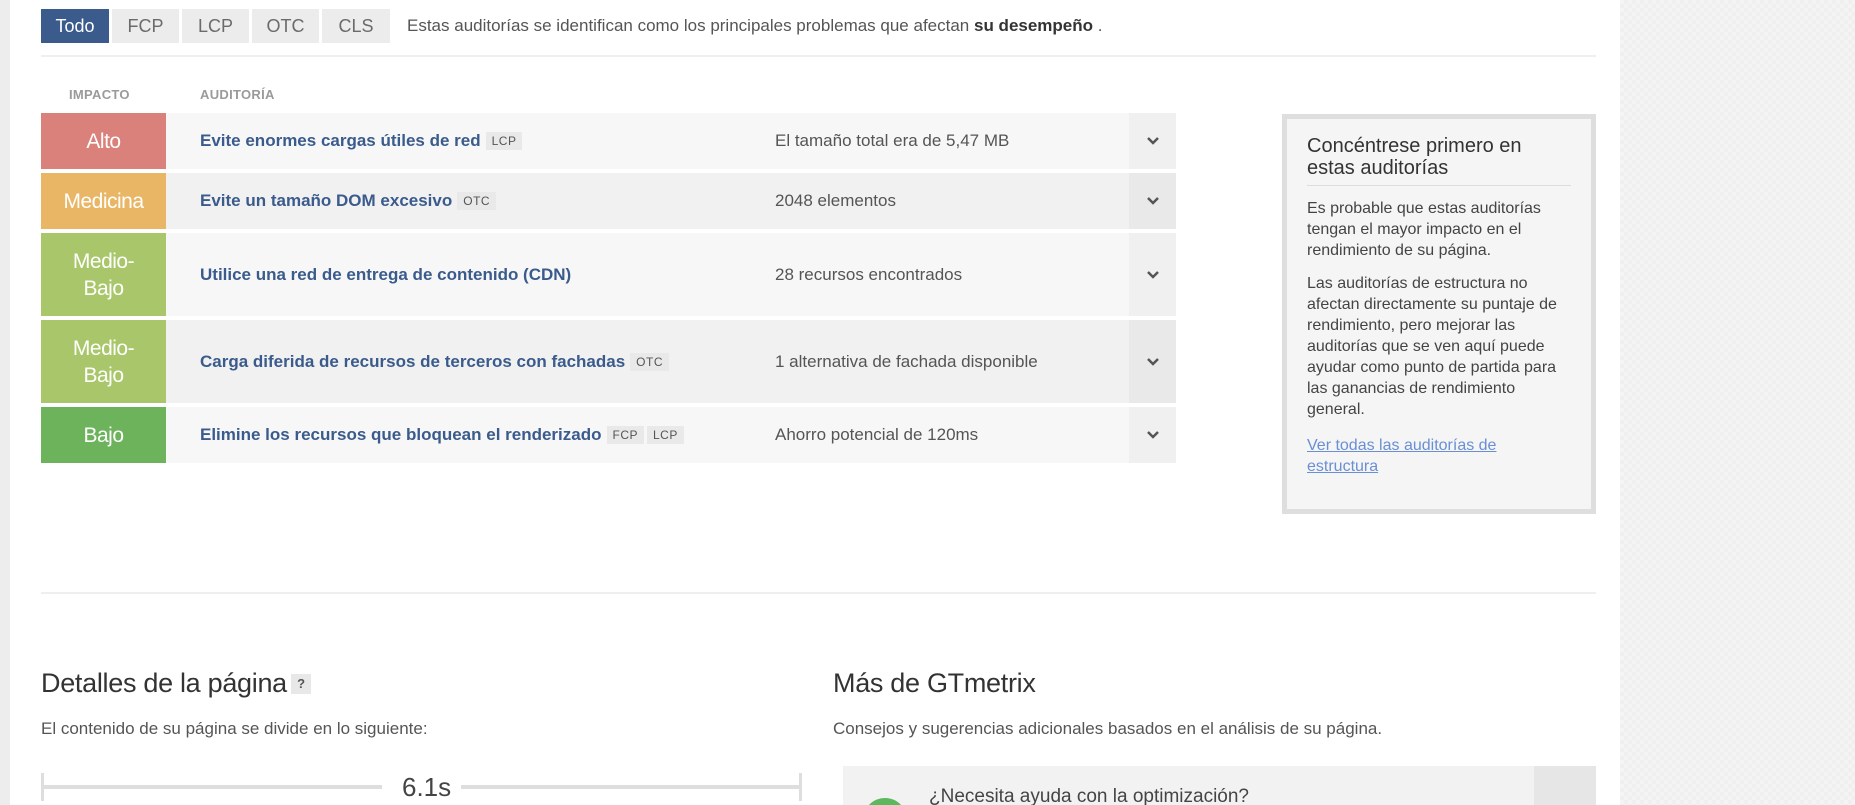 The height and width of the screenshot is (805, 1855). Describe the element at coordinates (285, 26) in the screenshot. I see `tab-otc: OTC` at that location.